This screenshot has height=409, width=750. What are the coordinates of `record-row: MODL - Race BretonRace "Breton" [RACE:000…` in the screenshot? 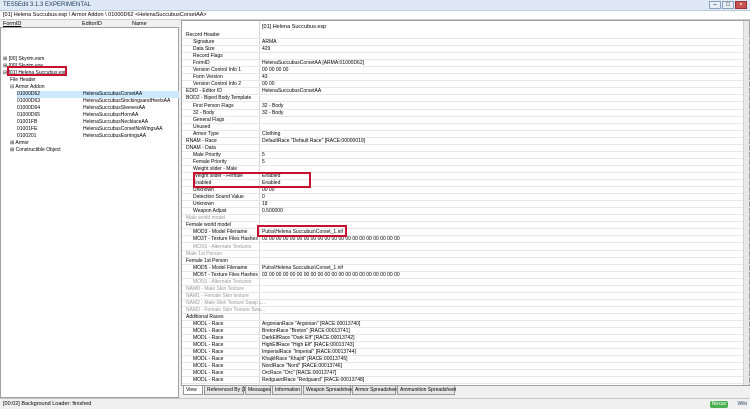 It's located at (466, 332).